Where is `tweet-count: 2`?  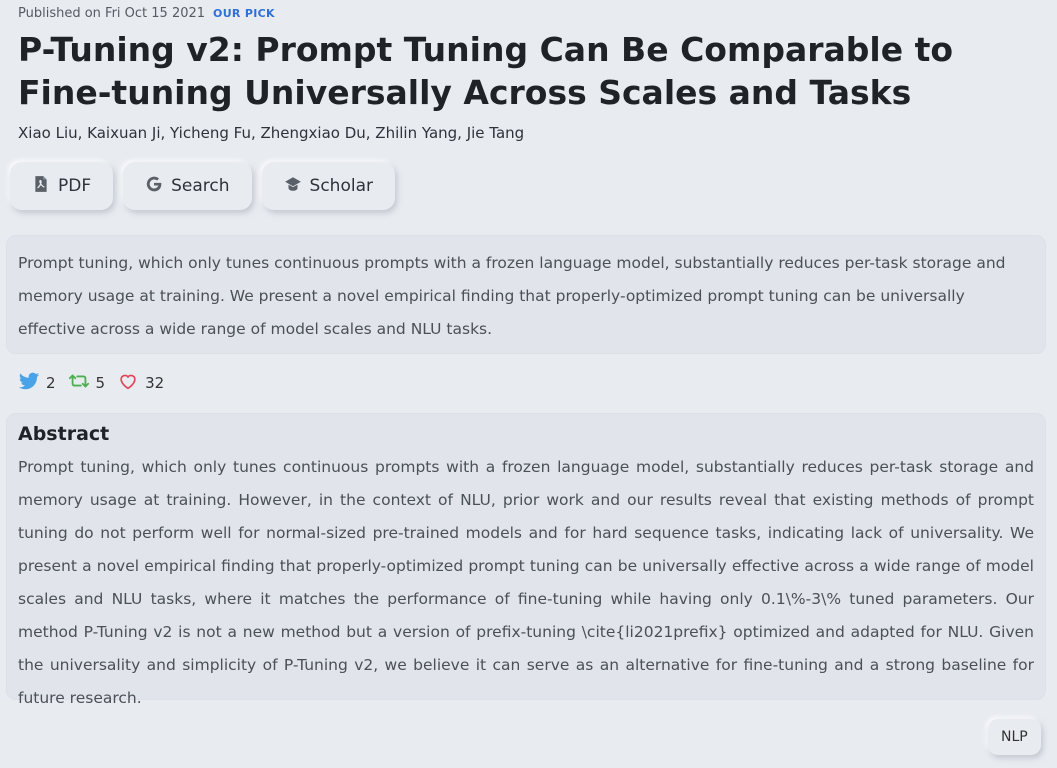 tweet-count: 2 is located at coordinates (37, 383).